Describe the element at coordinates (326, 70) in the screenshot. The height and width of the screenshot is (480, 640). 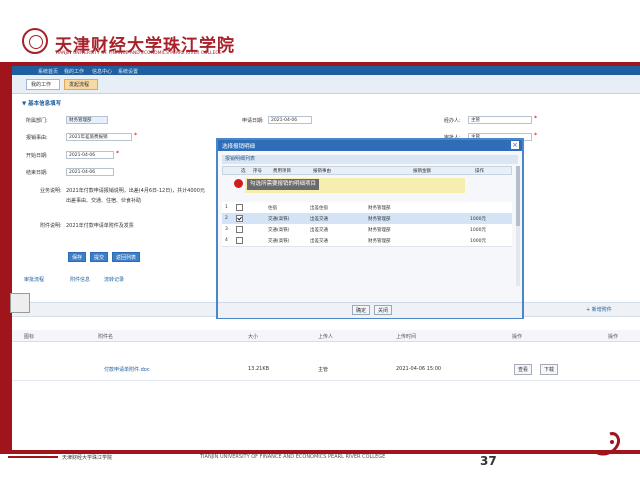
I see `top-navbar: 系统首页 我的工作 信息中心 系统设置` at that location.